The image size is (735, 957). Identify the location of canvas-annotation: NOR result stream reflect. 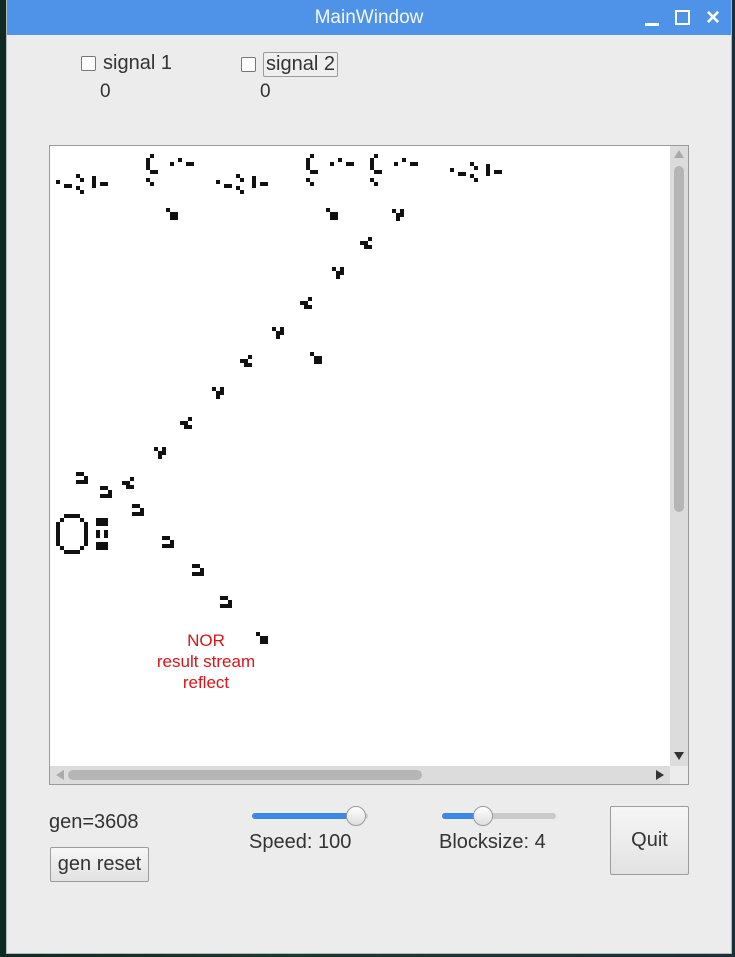
(206, 661).